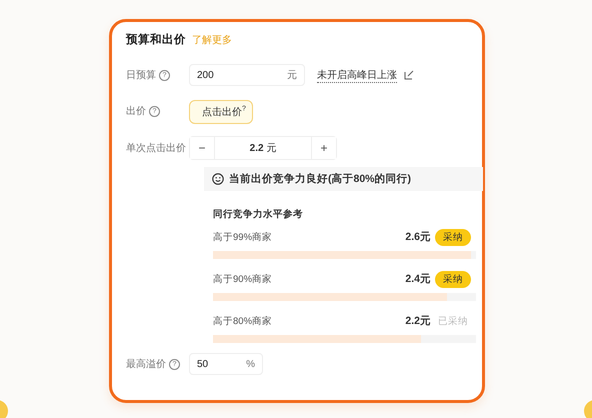 Image resolution: width=592 pixels, height=418 pixels. Describe the element at coordinates (247, 75) in the screenshot. I see `budget-field: 200 元` at that location.